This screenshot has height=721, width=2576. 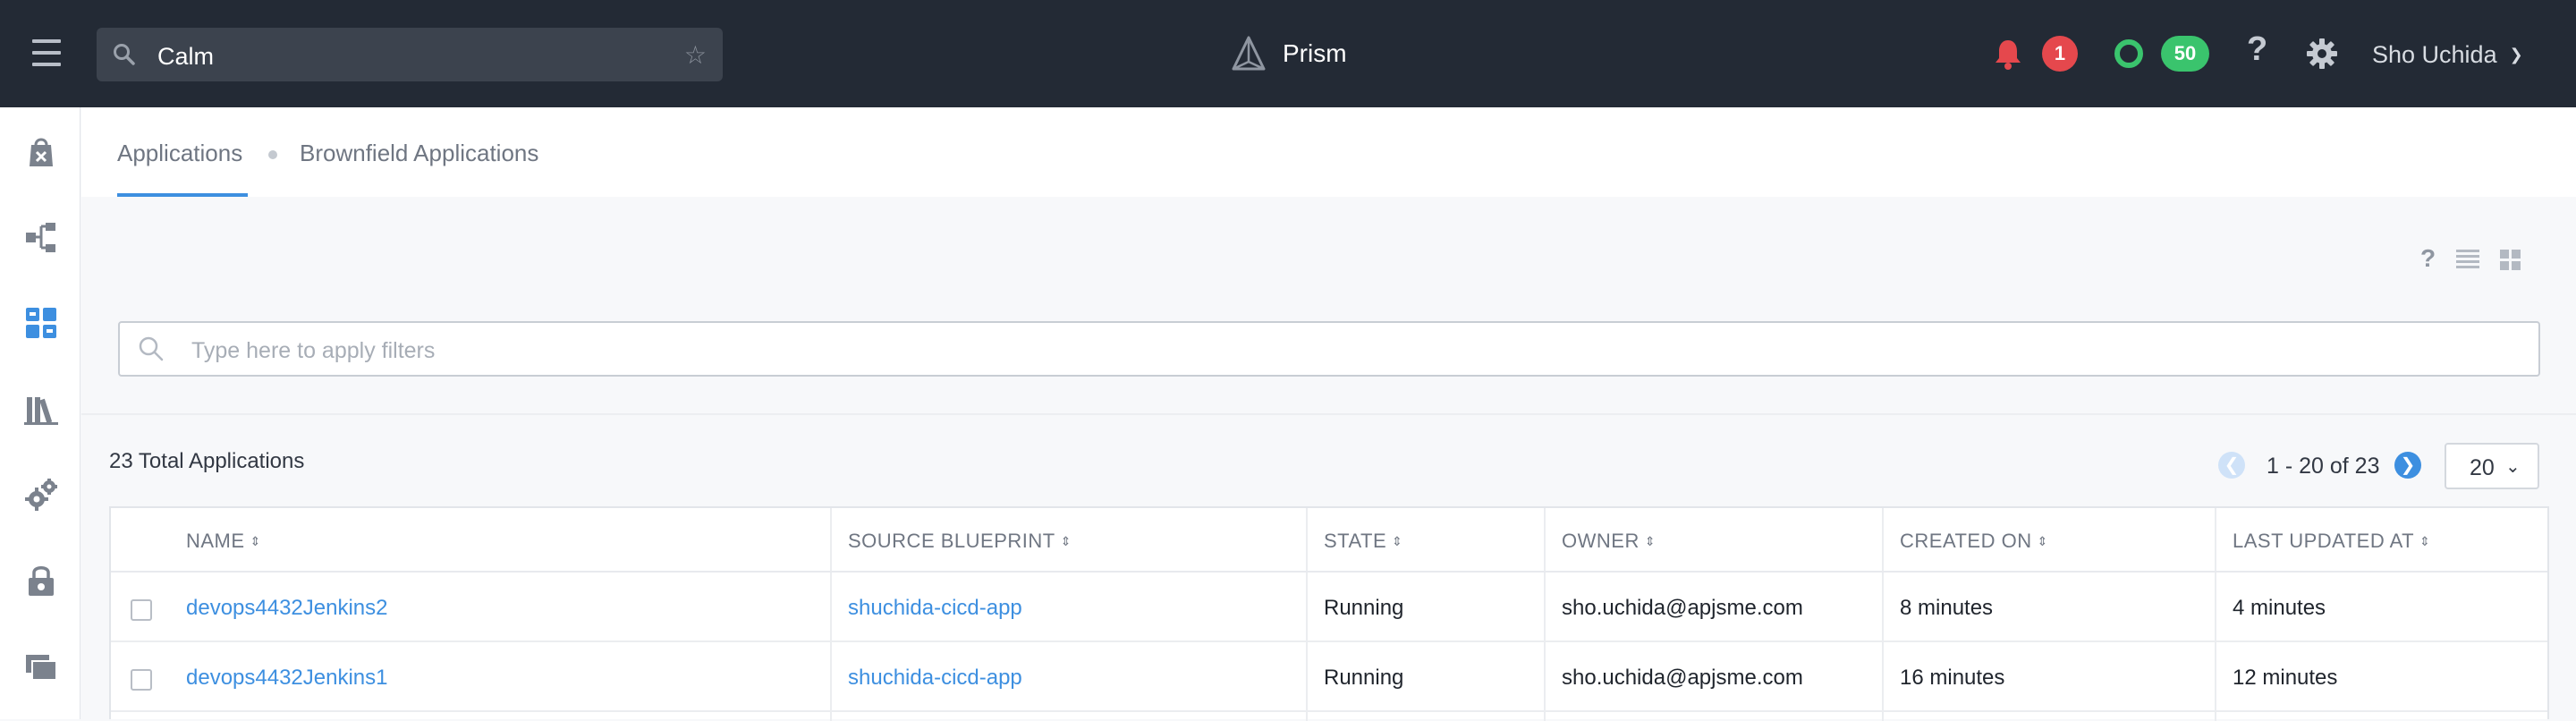 I want to click on settings-gears-icon, so click(x=41, y=495).